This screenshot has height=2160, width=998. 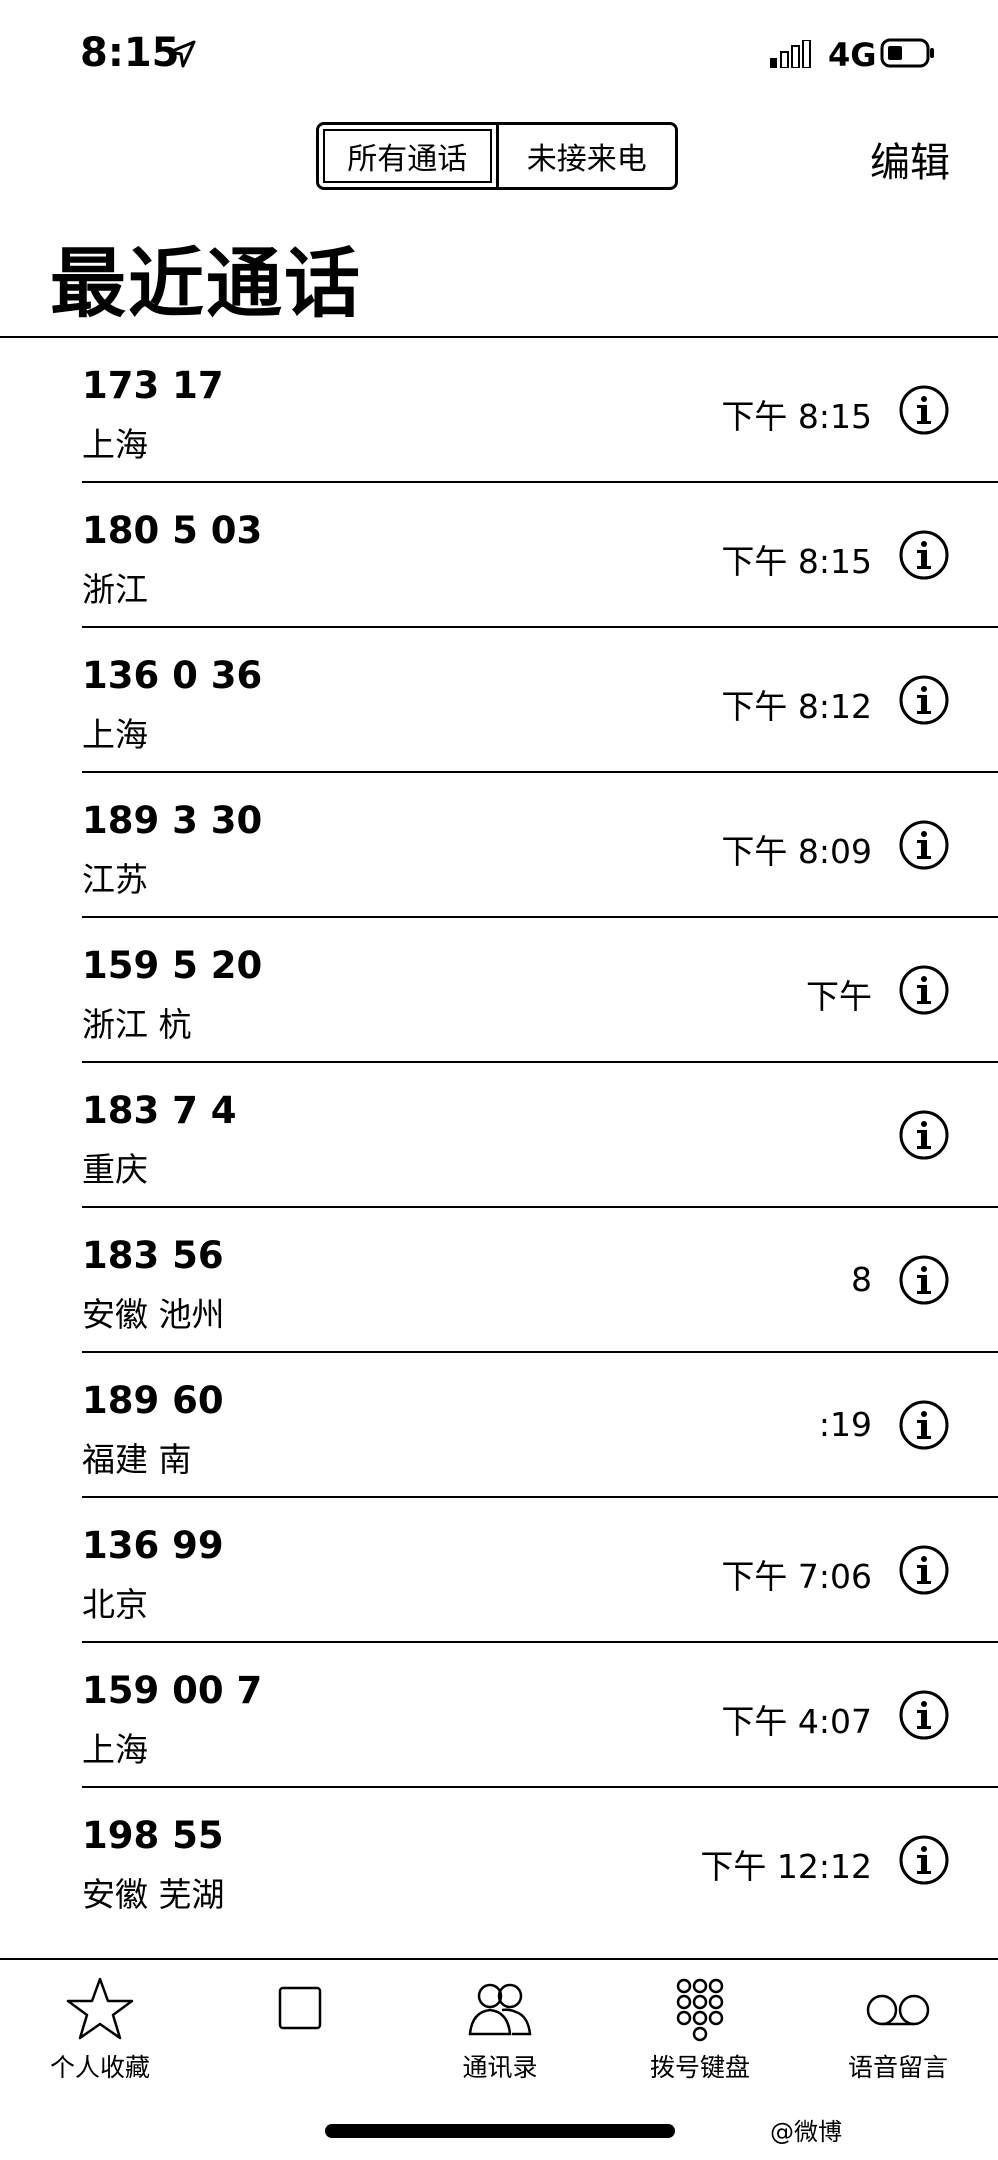 I want to click on call-time: 下午, so click(x=839, y=996).